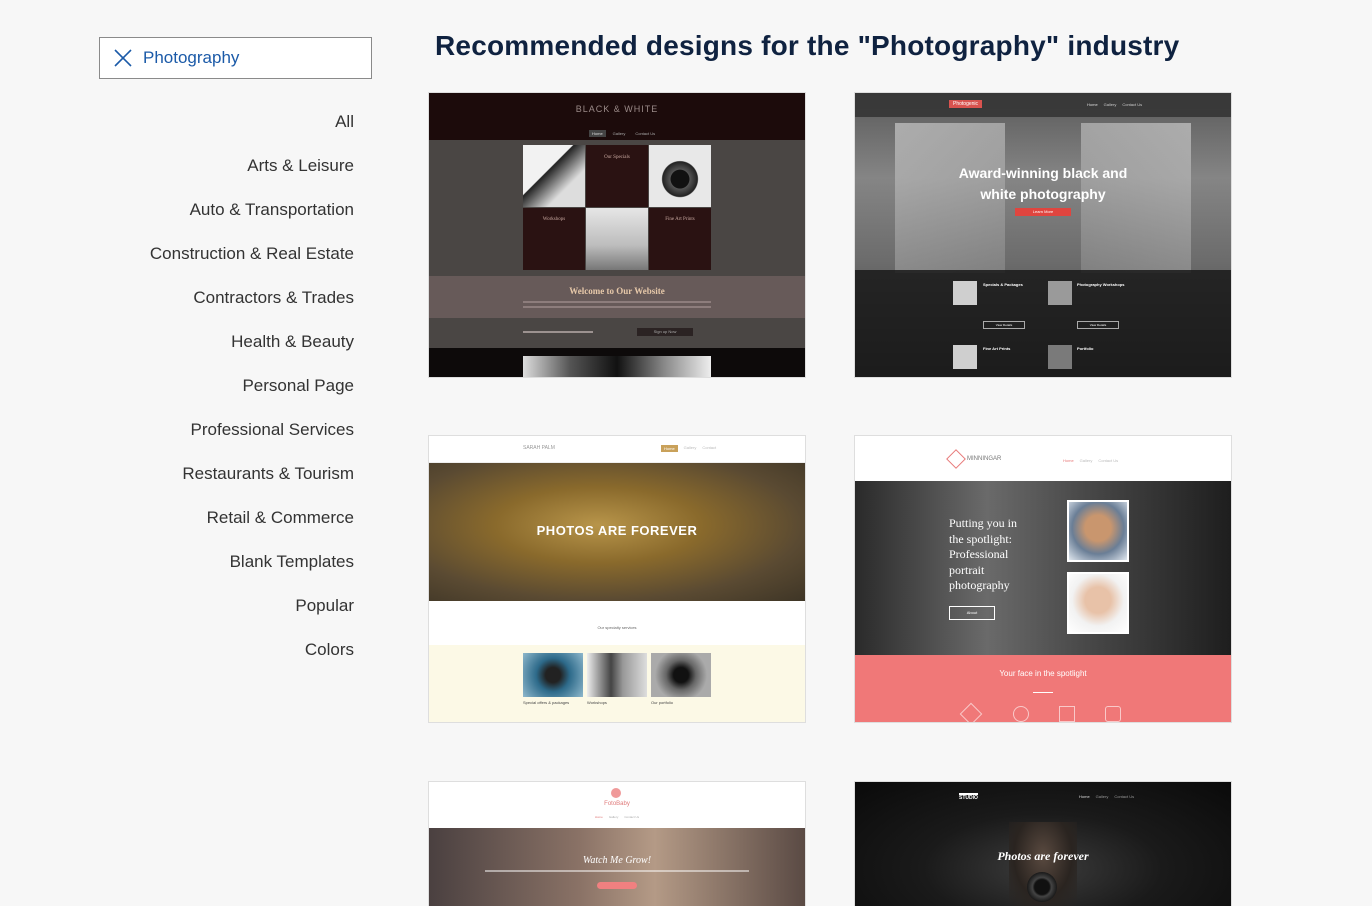 The width and height of the screenshot is (1372, 906). What do you see at coordinates (227, 166) in the screenshot?
I see `category-arts-leisure: Arts & Leisure` at bounding box center [227, 166].